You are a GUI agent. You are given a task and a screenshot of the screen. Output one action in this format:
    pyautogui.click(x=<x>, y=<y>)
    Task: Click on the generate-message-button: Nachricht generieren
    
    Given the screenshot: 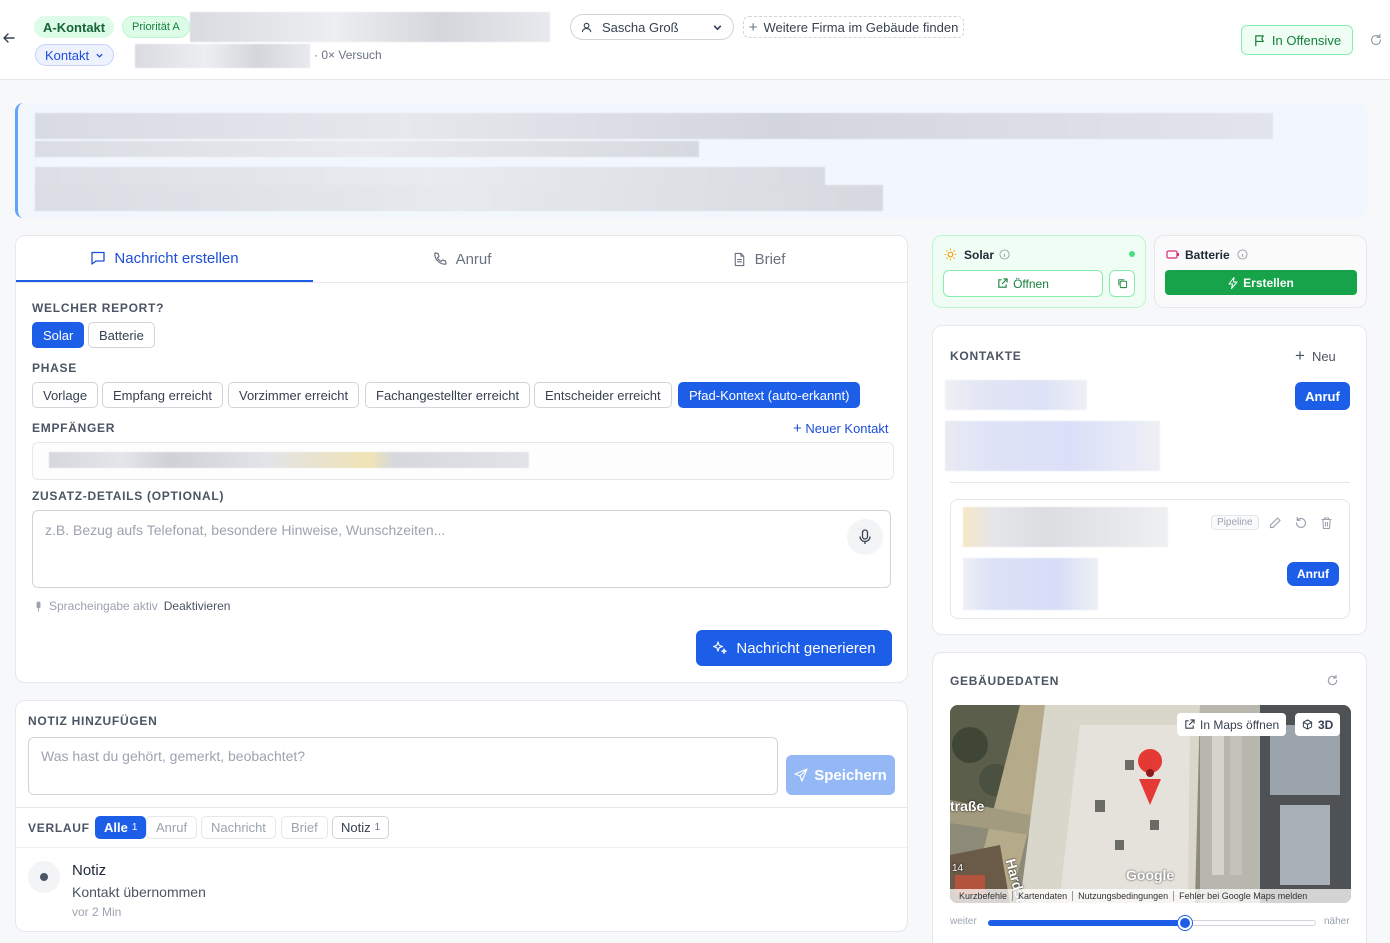 What is the action you would take?
    pyautogui.click(x=794, y=648)
    